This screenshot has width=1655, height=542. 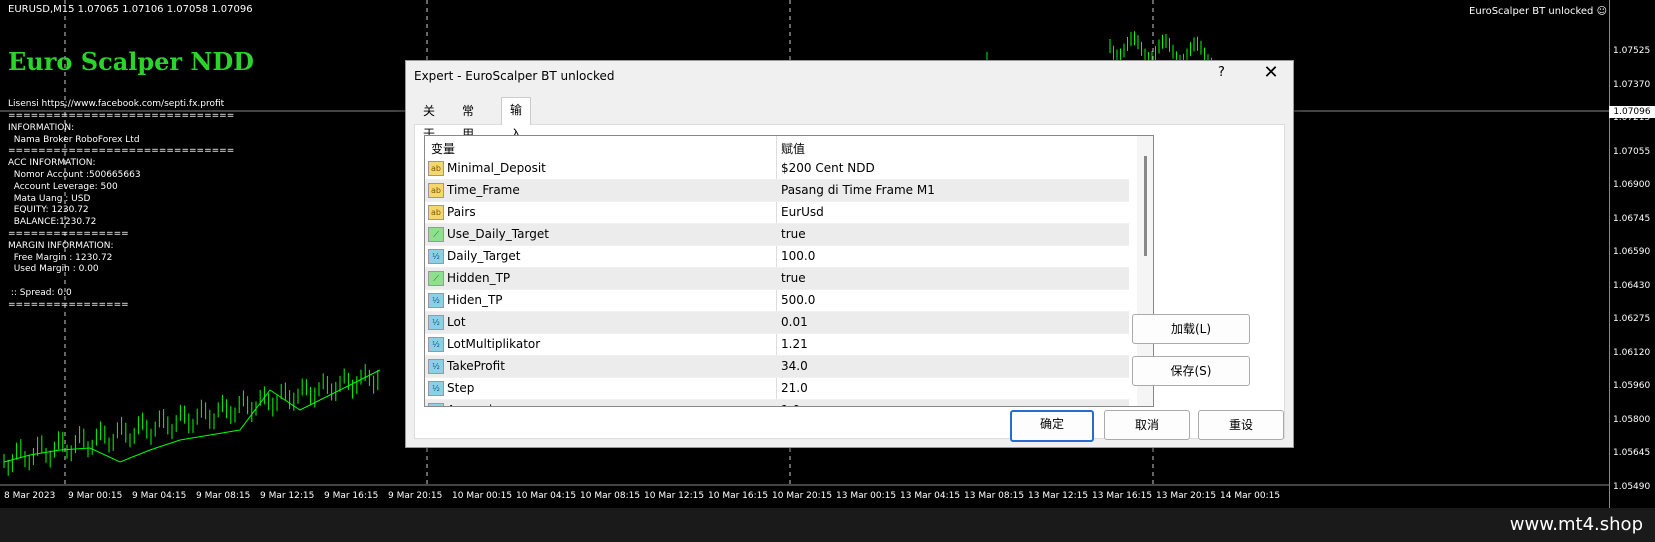 What do you see at coordinates (790, 404) in the screenshot?
I see `param-value: 1.0` at bounding box center [790, 404].